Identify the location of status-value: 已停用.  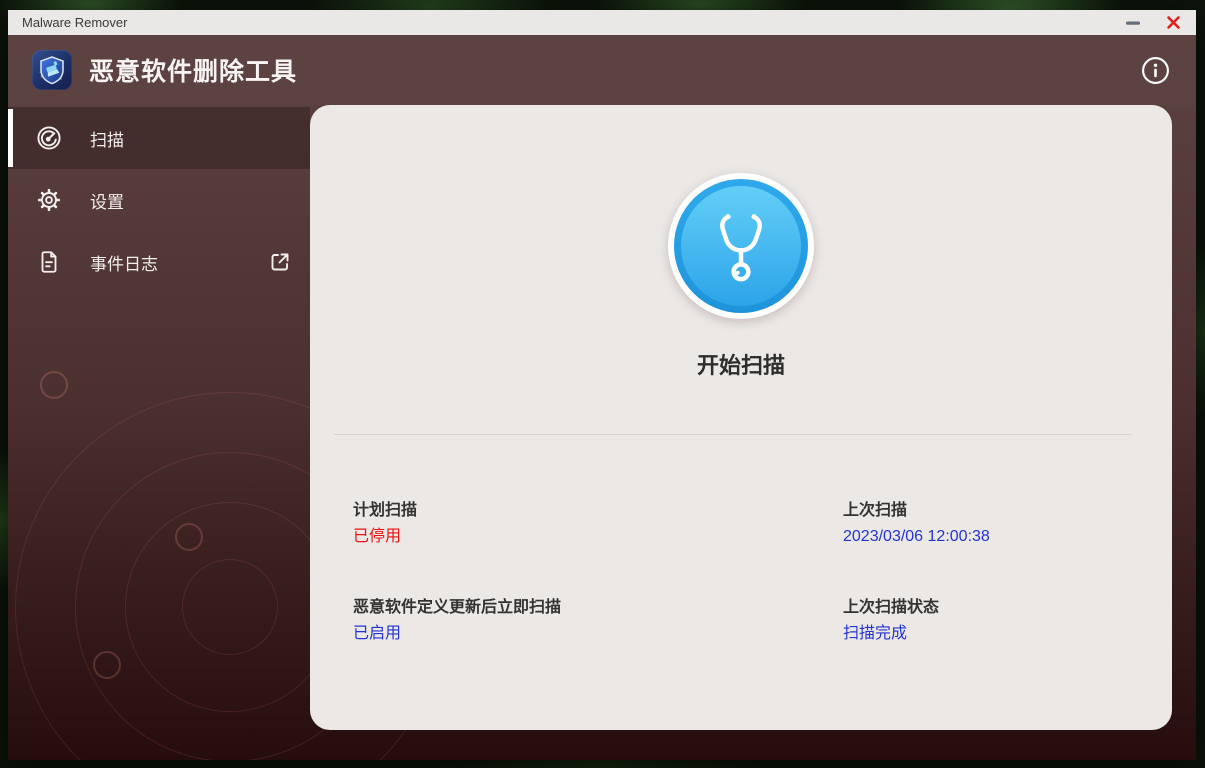
(377, 536).